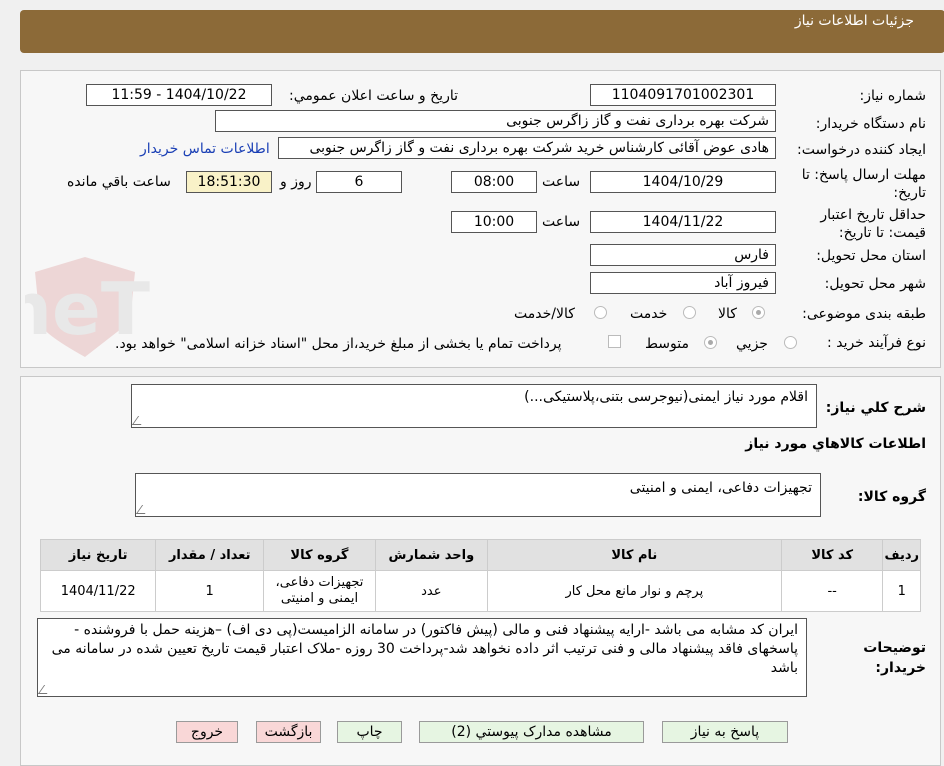  What do you see at coordinates (832, 591) in the screenshot?
I see `cell-code: --` at bounding box center [832, 591].